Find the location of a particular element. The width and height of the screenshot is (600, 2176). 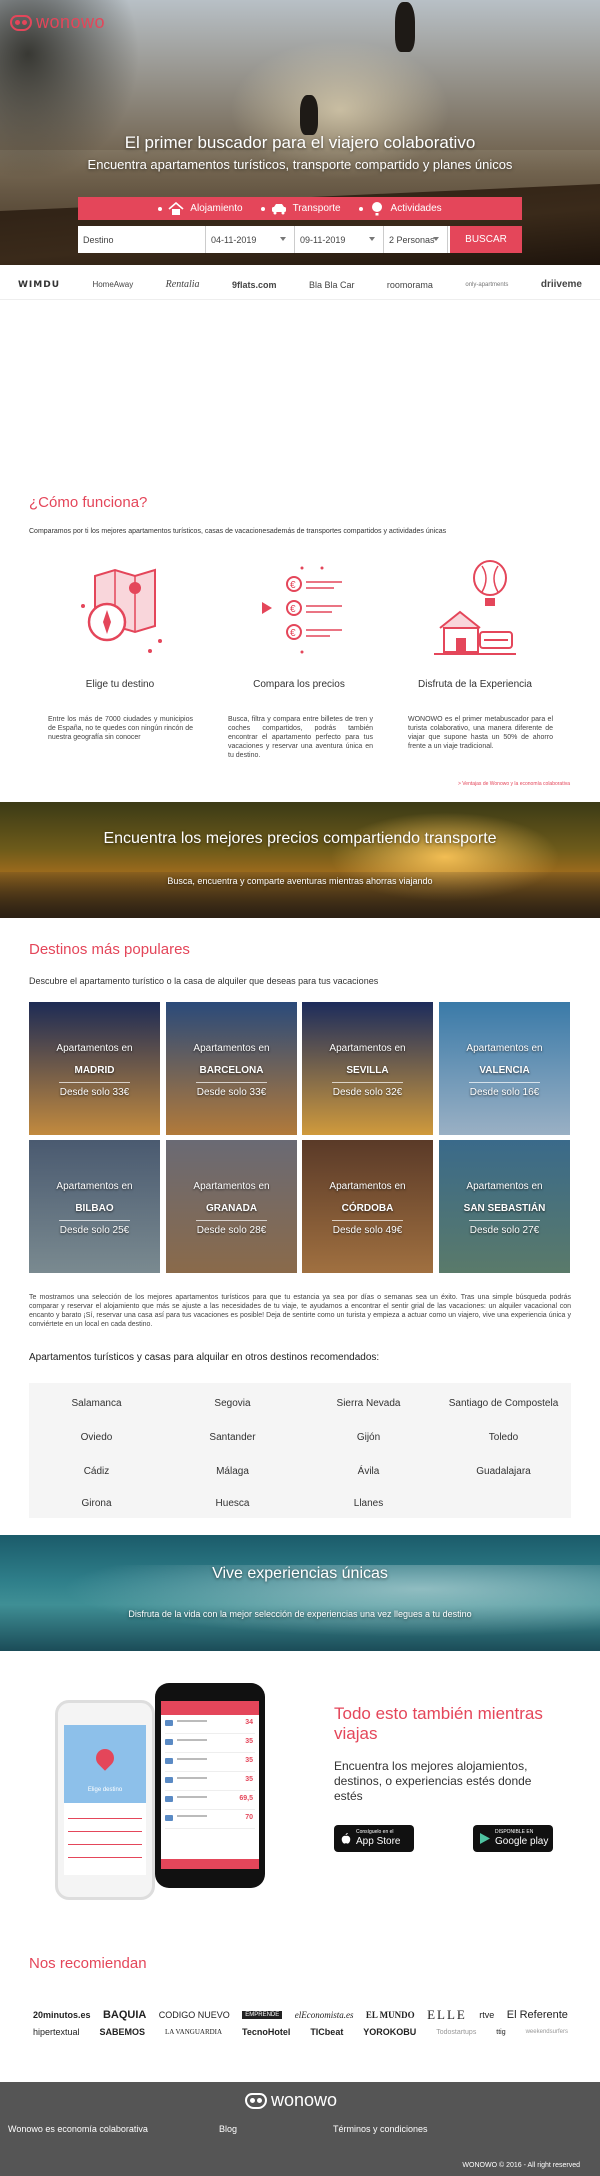

persons-select: 2 Personas is located at coordinates (416, 239).